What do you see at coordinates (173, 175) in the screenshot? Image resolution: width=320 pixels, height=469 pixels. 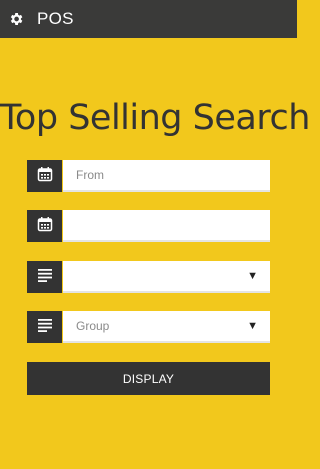 I see `from-date-input` at bounding box center [173, 175].